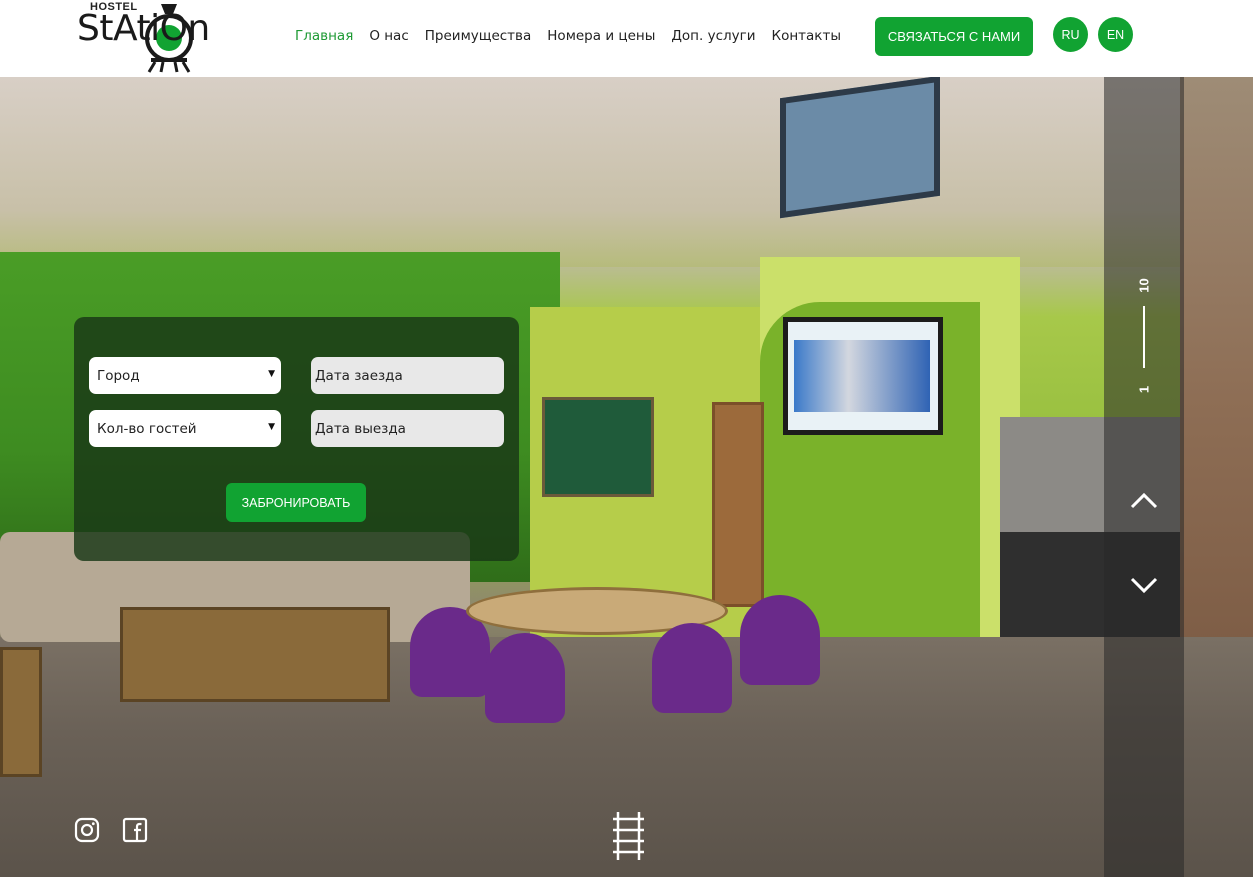 The height and width of the screenshot is (877, 1253). I want to click on book-button: ЗАБРОНИРОВАТЬ, so click(296, 502).